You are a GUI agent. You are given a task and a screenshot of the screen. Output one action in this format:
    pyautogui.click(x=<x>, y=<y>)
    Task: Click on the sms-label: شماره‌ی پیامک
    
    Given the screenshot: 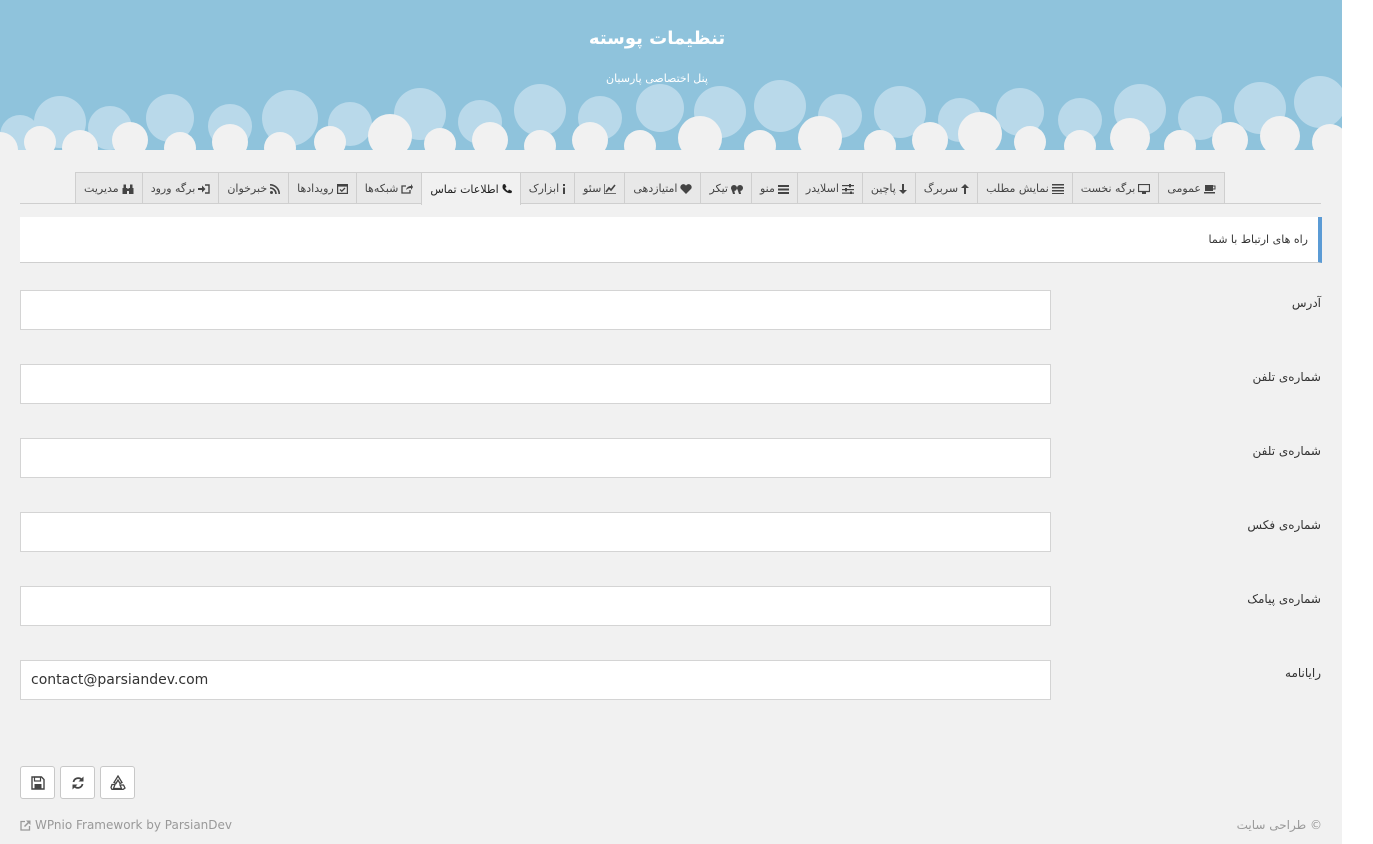 What is the action you would take?
    pyautogui.click(x=1284, y=599)
    